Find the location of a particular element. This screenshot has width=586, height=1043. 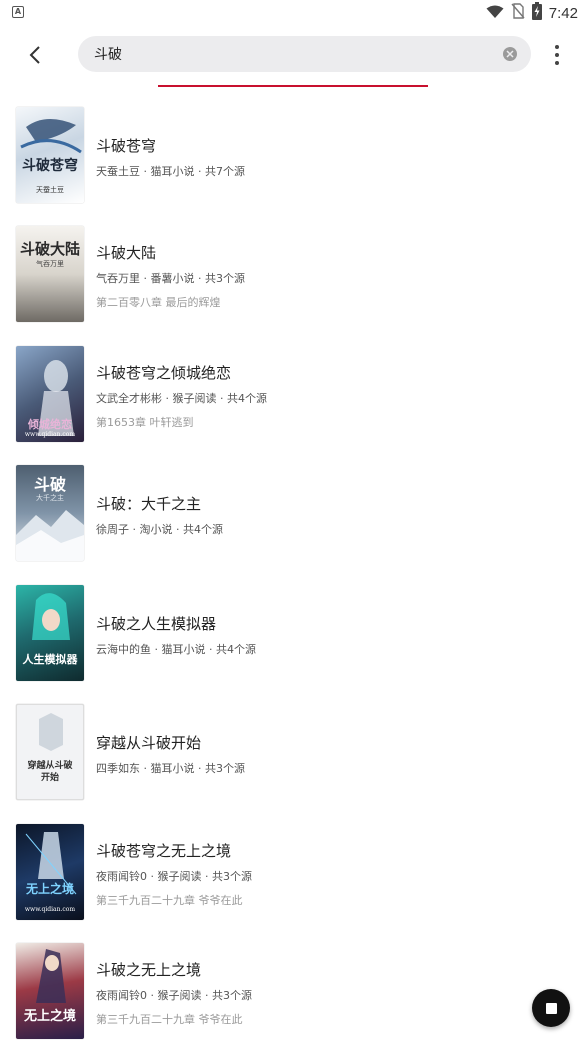

book-title: 斗破大陆 is located at coordinates (126, 253).